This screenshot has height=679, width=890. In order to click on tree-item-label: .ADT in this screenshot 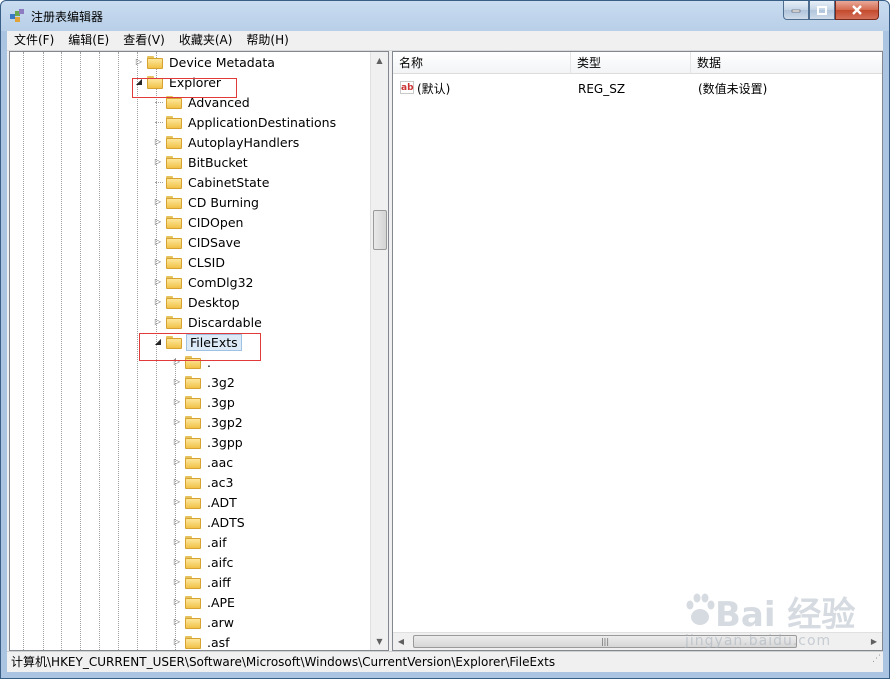, I will do `click(222, 502)`.